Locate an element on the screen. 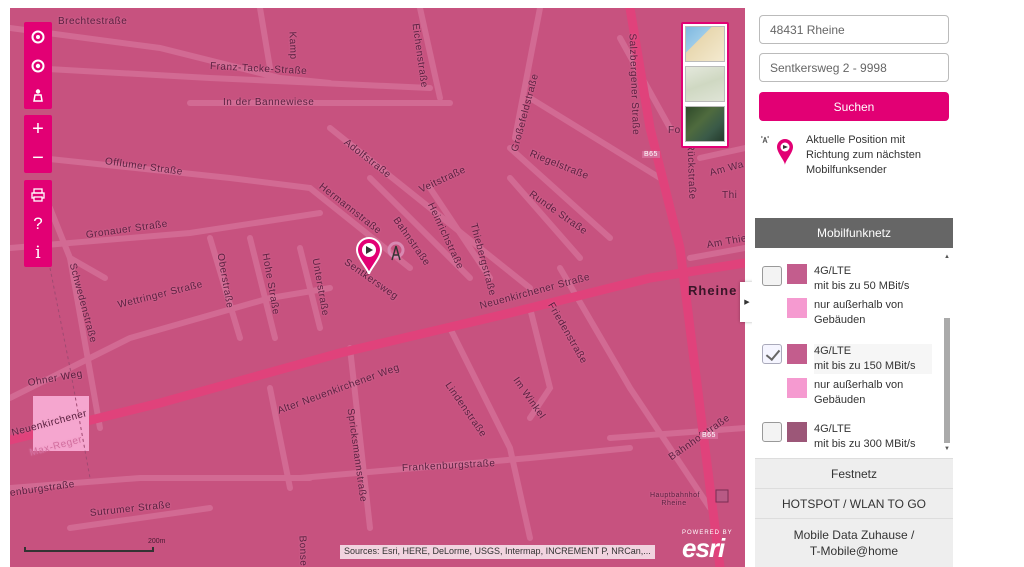 This screenshot has height=567, width=1024. station-label: Hauptbahnhof Rheine is located at coordinates (675, 499).